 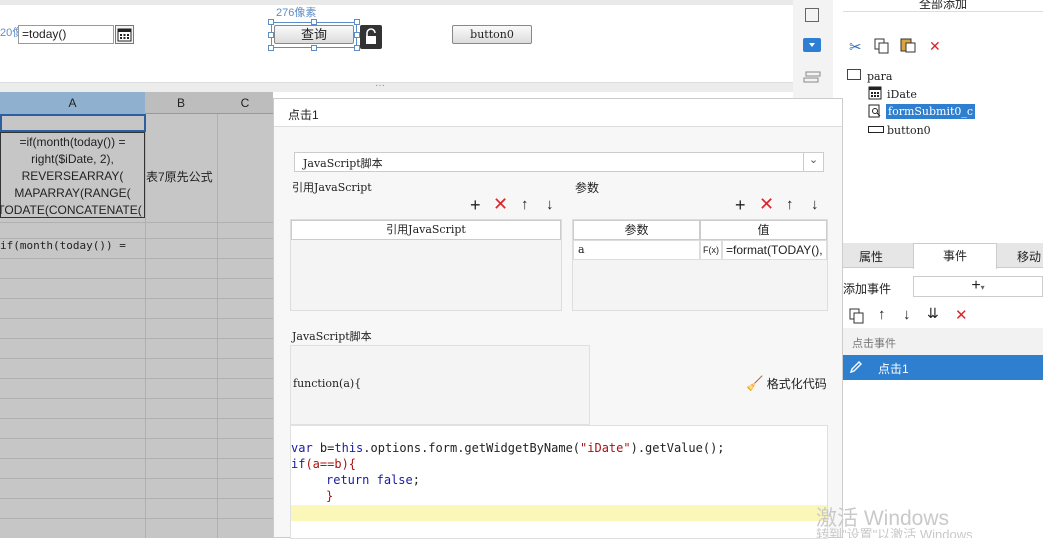 I want to click on formula-line: right($iDate, 2),, so click(x=72, y=159).